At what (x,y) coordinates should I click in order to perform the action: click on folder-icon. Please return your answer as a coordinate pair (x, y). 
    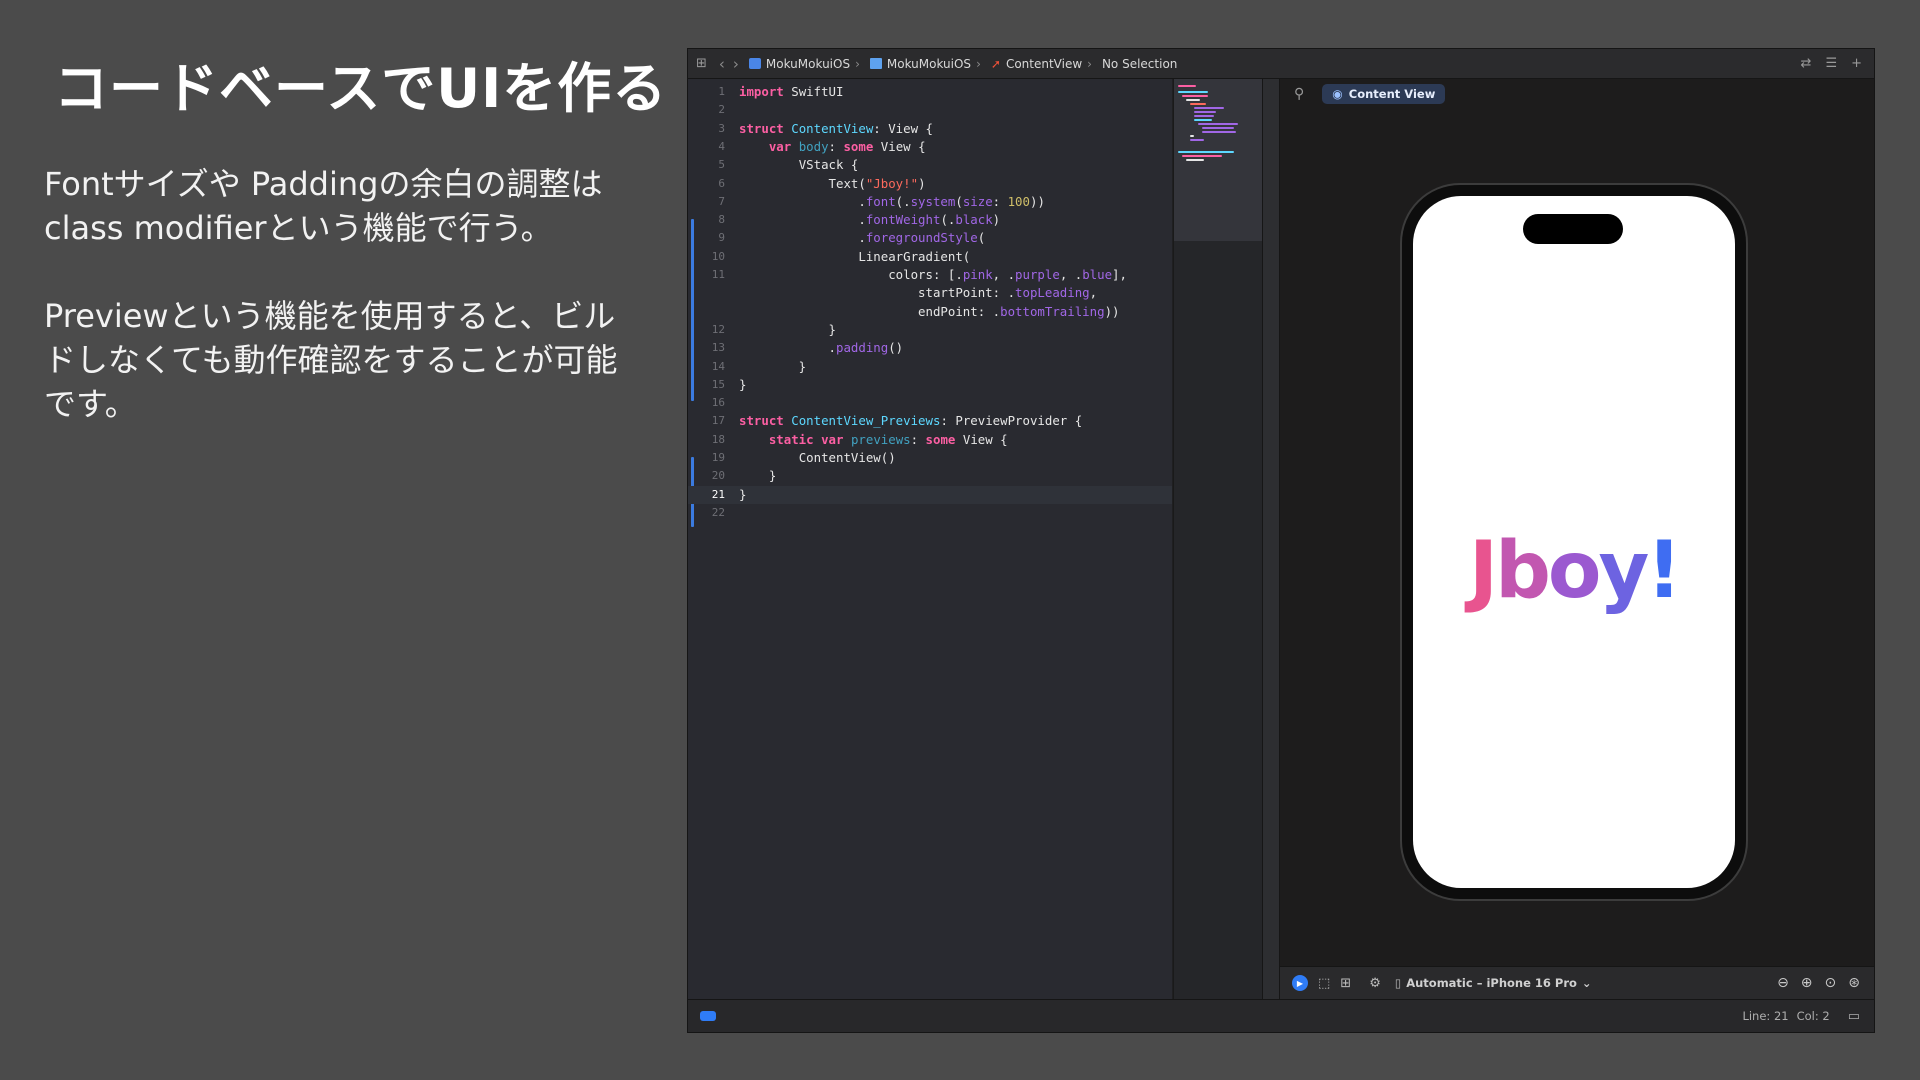
    Looking at the image, I should click on (875, 63).